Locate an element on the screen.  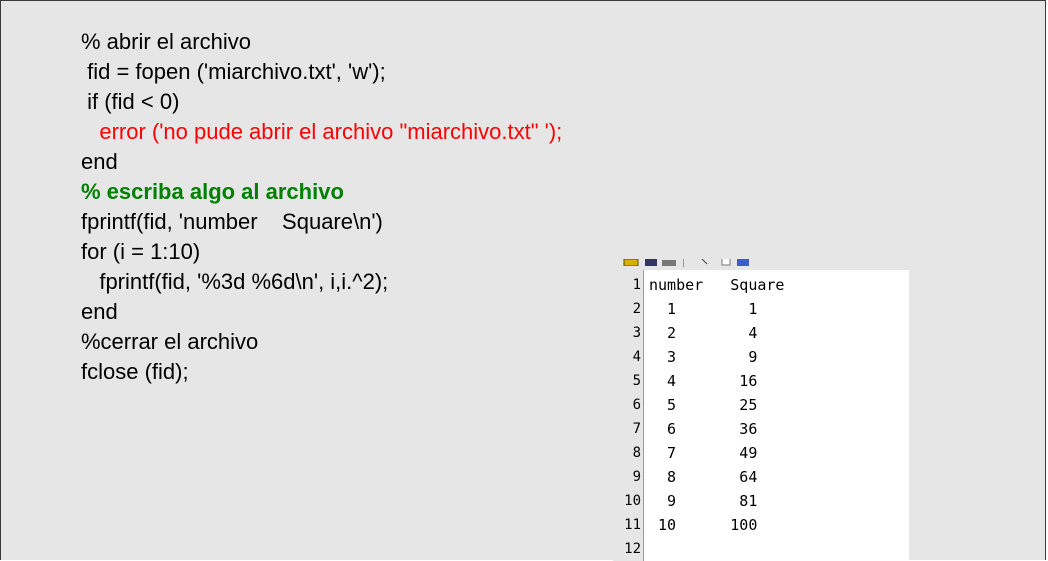
file-text-line: 3 9 is located at coordinates (703, 357).